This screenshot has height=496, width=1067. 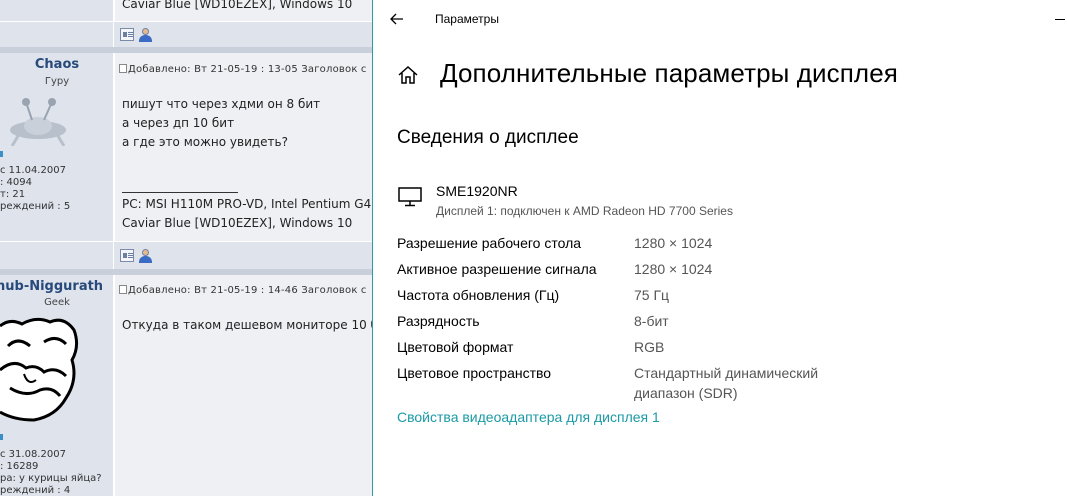 What do you see at coordinates (38, 122) in the screenshot?
I see `ufo-avatar` at bounding box center [38, 122].